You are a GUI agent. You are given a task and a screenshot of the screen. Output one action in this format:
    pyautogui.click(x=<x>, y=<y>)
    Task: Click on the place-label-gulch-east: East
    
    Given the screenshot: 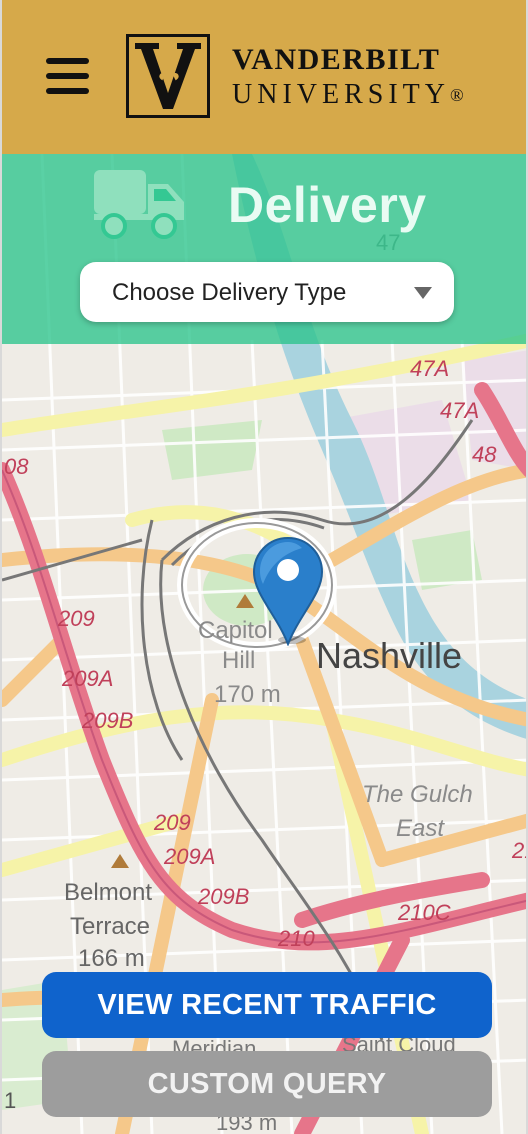 What is the action you would take?
    pyautogui.click(x=420, y=828)
    